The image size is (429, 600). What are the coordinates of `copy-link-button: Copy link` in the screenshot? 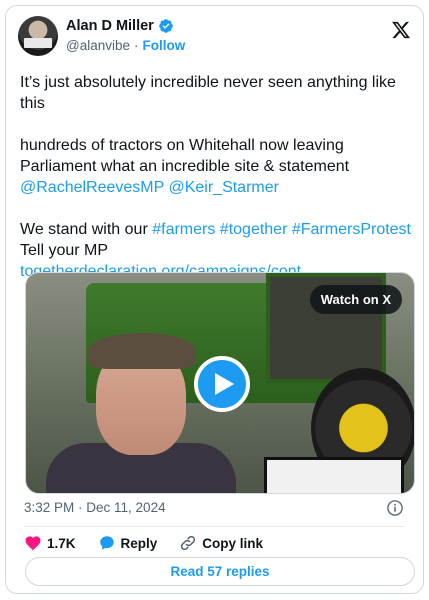 It's located at (221, 543).